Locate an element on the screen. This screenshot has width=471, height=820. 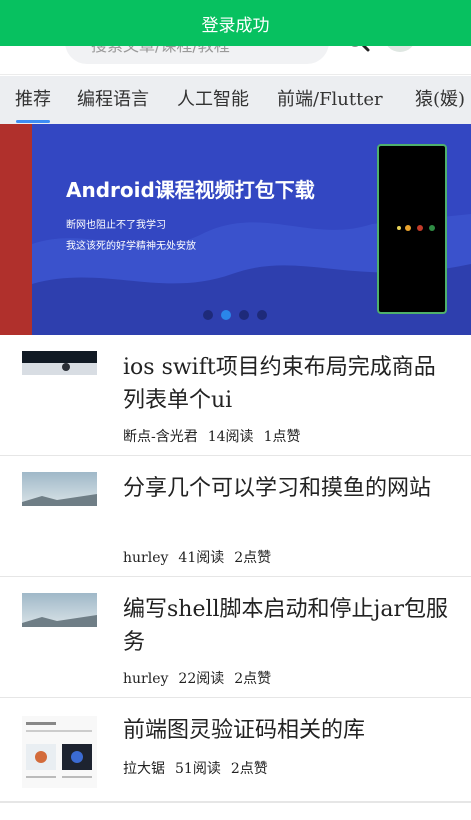
article-item: ios swift项目约束布局完成商品列表单个ui 断点-含光君 14阅读 1点赞 is located at coordinates (235, 395).